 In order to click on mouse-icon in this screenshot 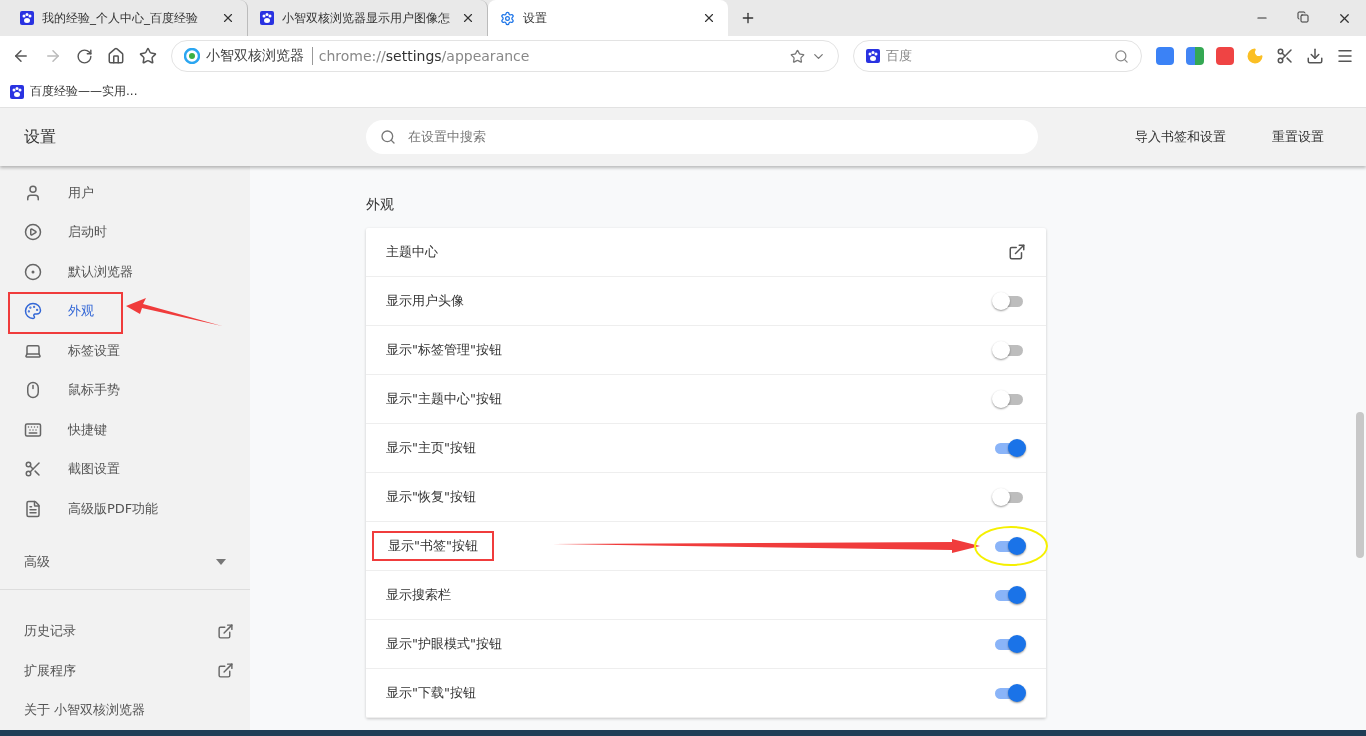, I will do `click(33, 390)`.